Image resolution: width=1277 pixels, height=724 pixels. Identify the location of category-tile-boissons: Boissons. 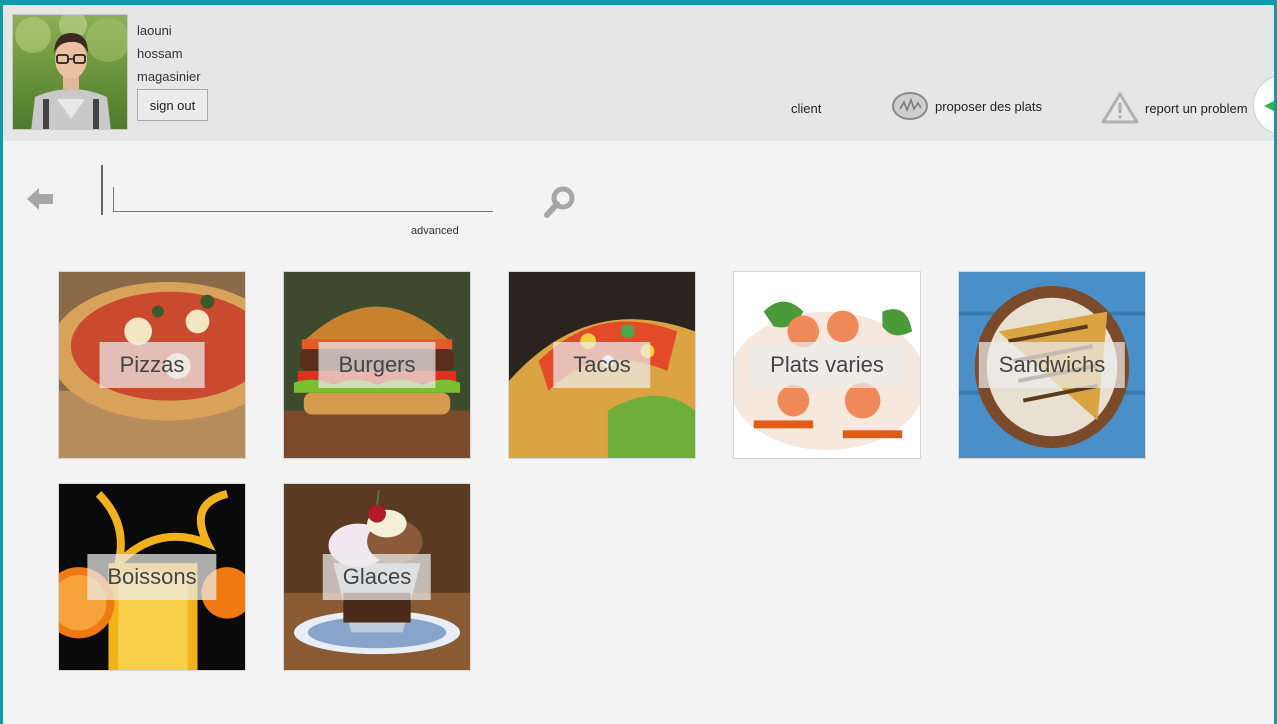
(152, 577).